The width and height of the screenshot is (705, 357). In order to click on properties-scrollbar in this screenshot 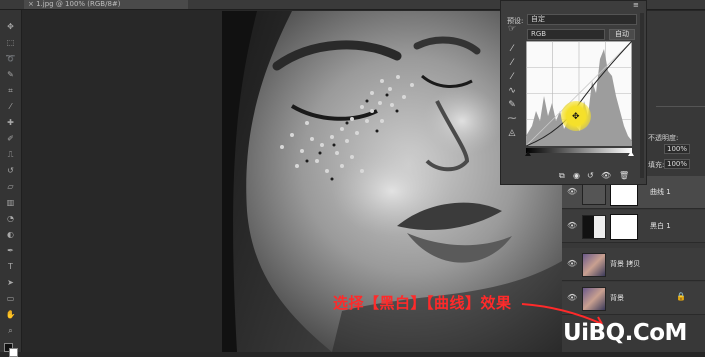, I will do `click(642, 95)`.